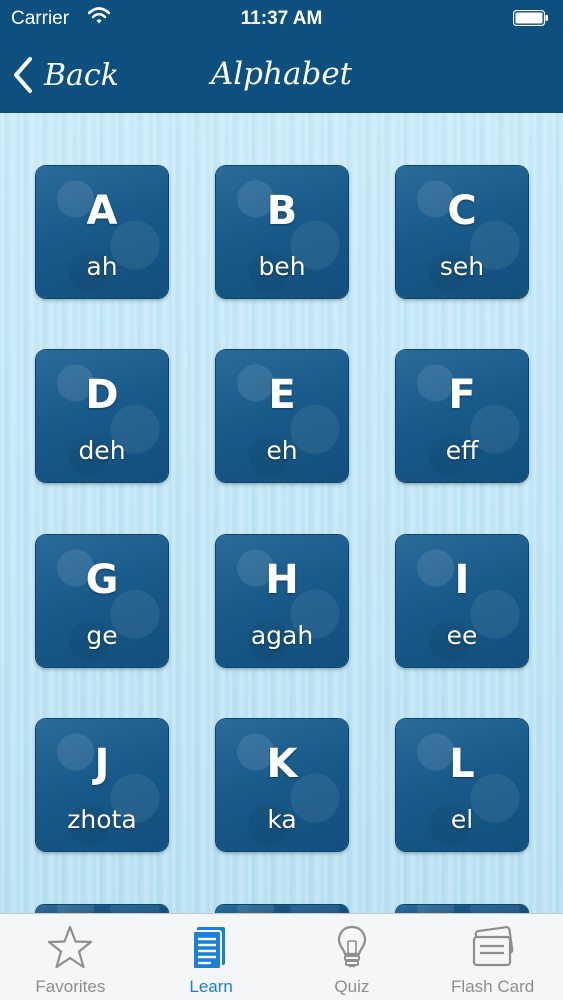  I want to click on letter-glyph: I, so click(462, 580).